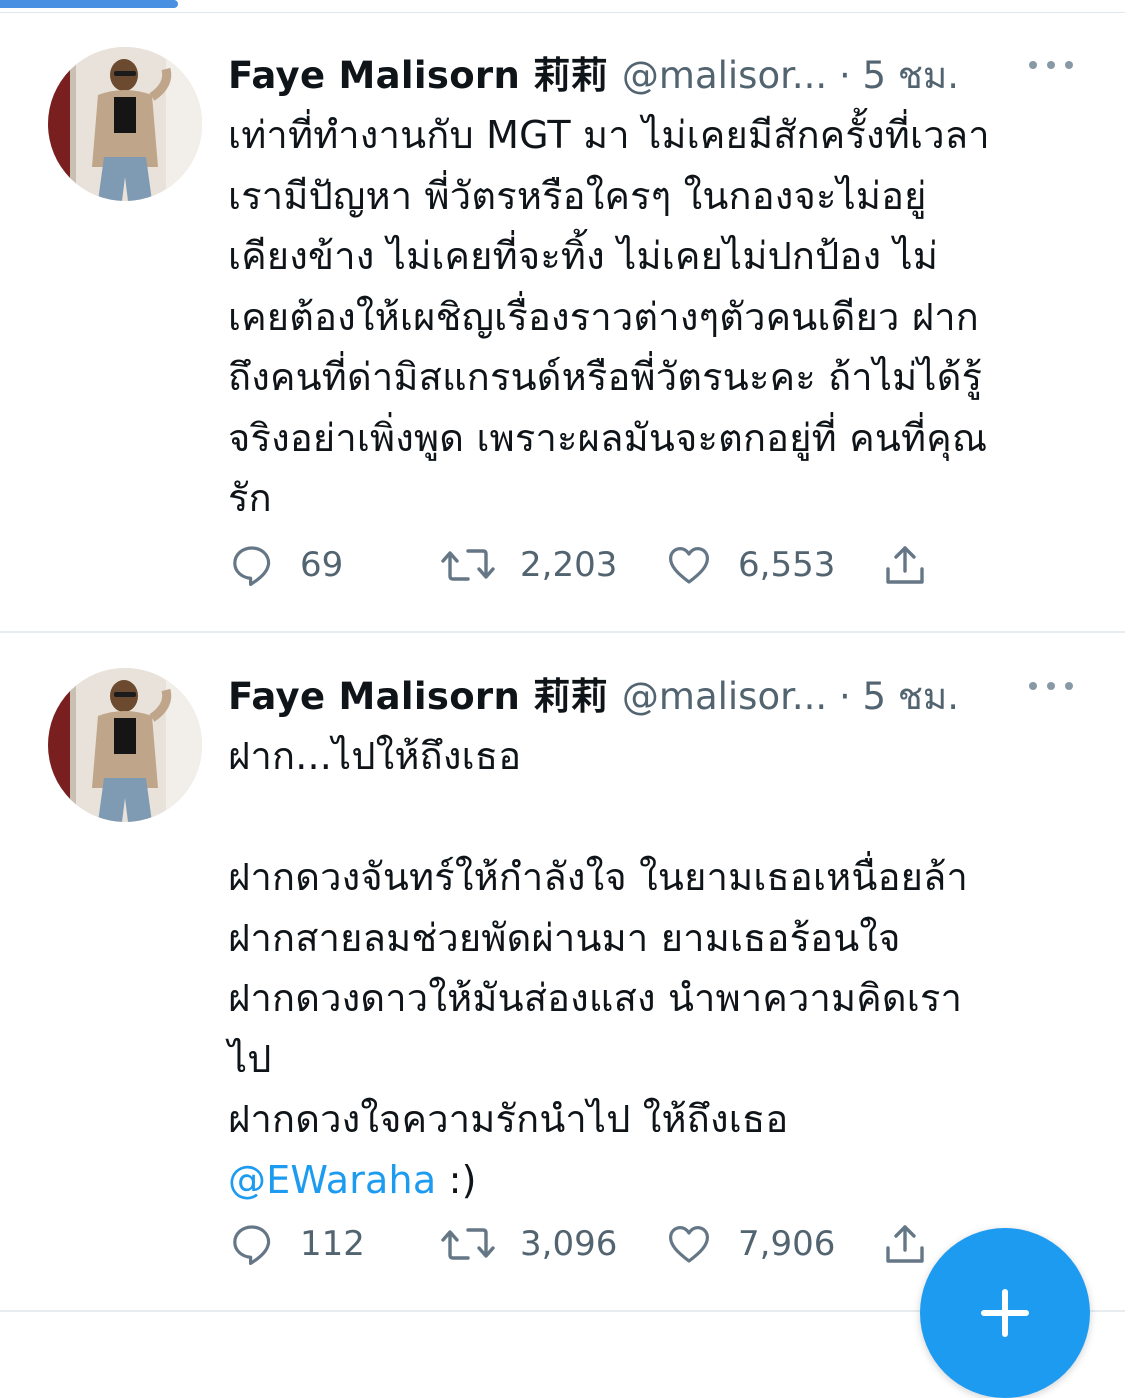 This screenshot has width=1125, height=1398. I want to click on like-button: 7,906, so click(749, 1244).